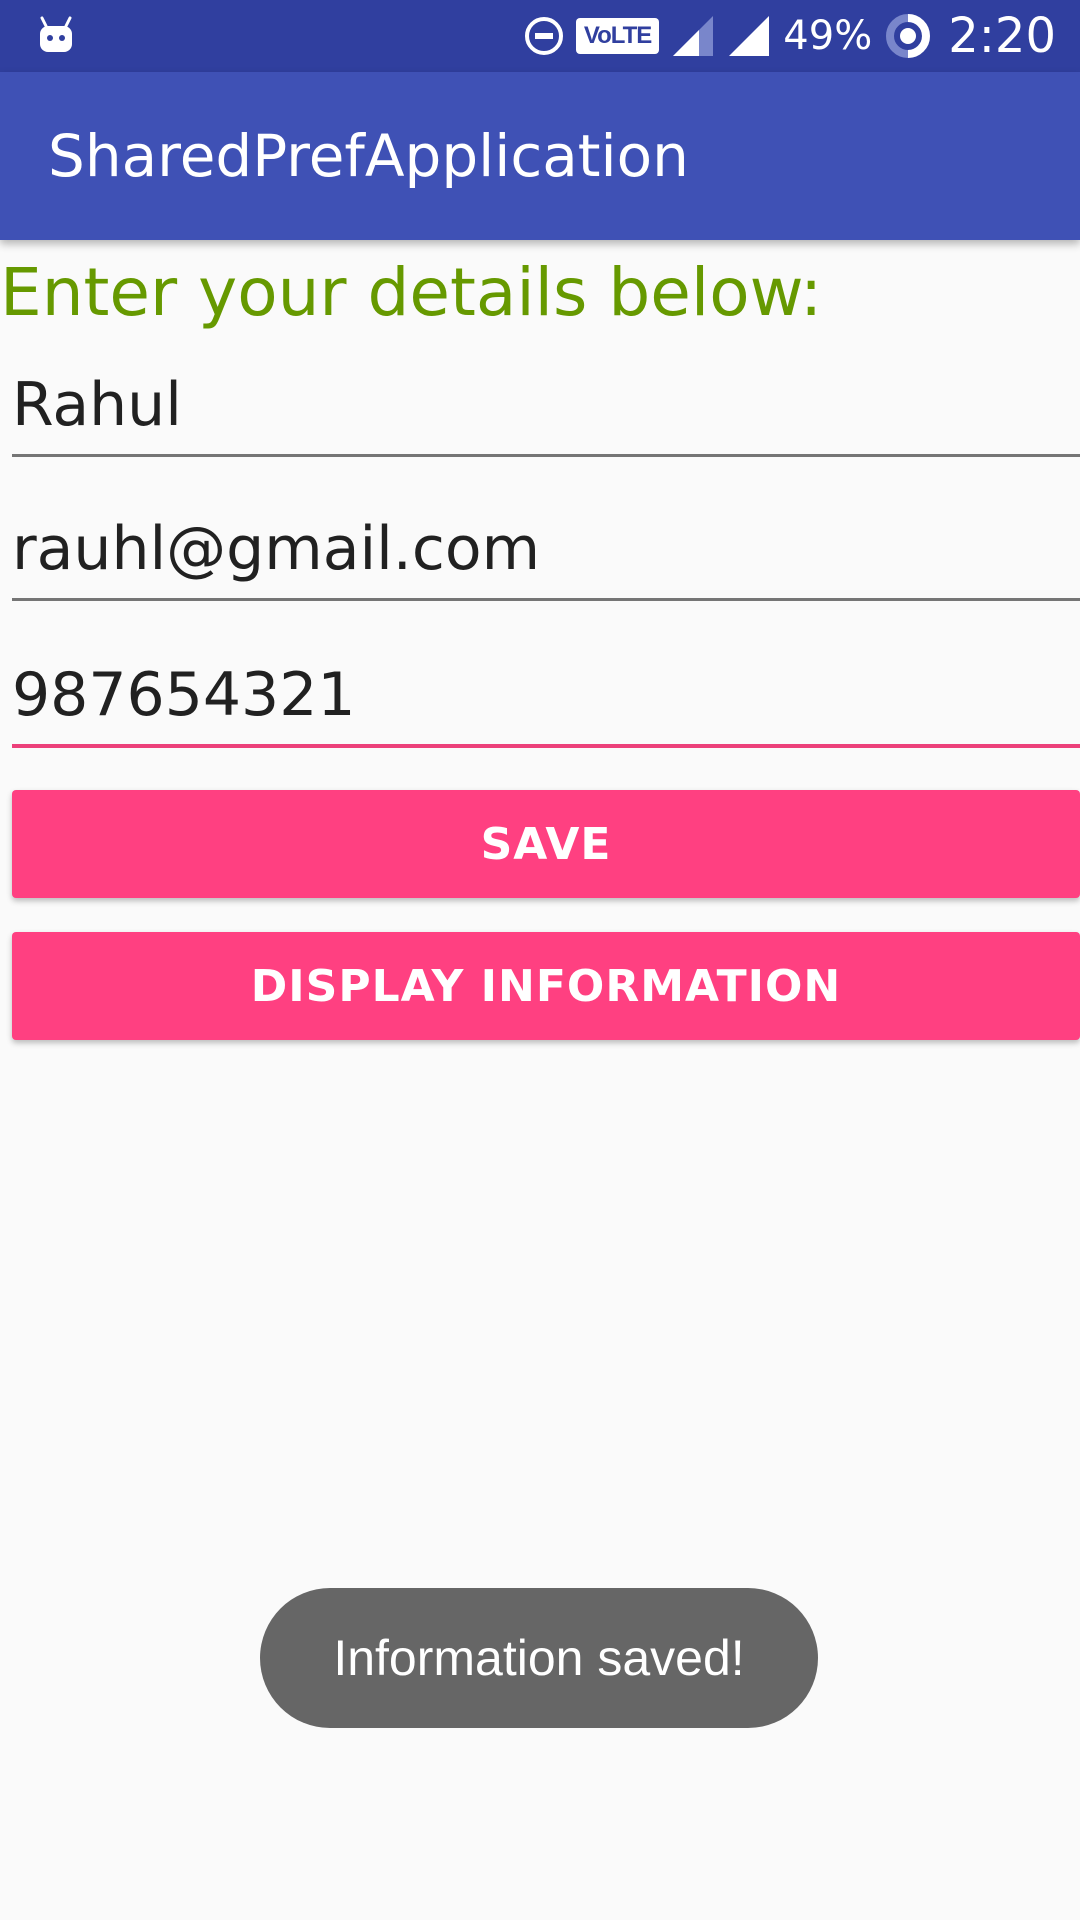 Image resolution: width=1080 pixels, height=1920 pixels. Describe the element at coordinates (546, 986) in the screenshot. I see `display-information-button: DISPLAY INFORMATION` at that location.